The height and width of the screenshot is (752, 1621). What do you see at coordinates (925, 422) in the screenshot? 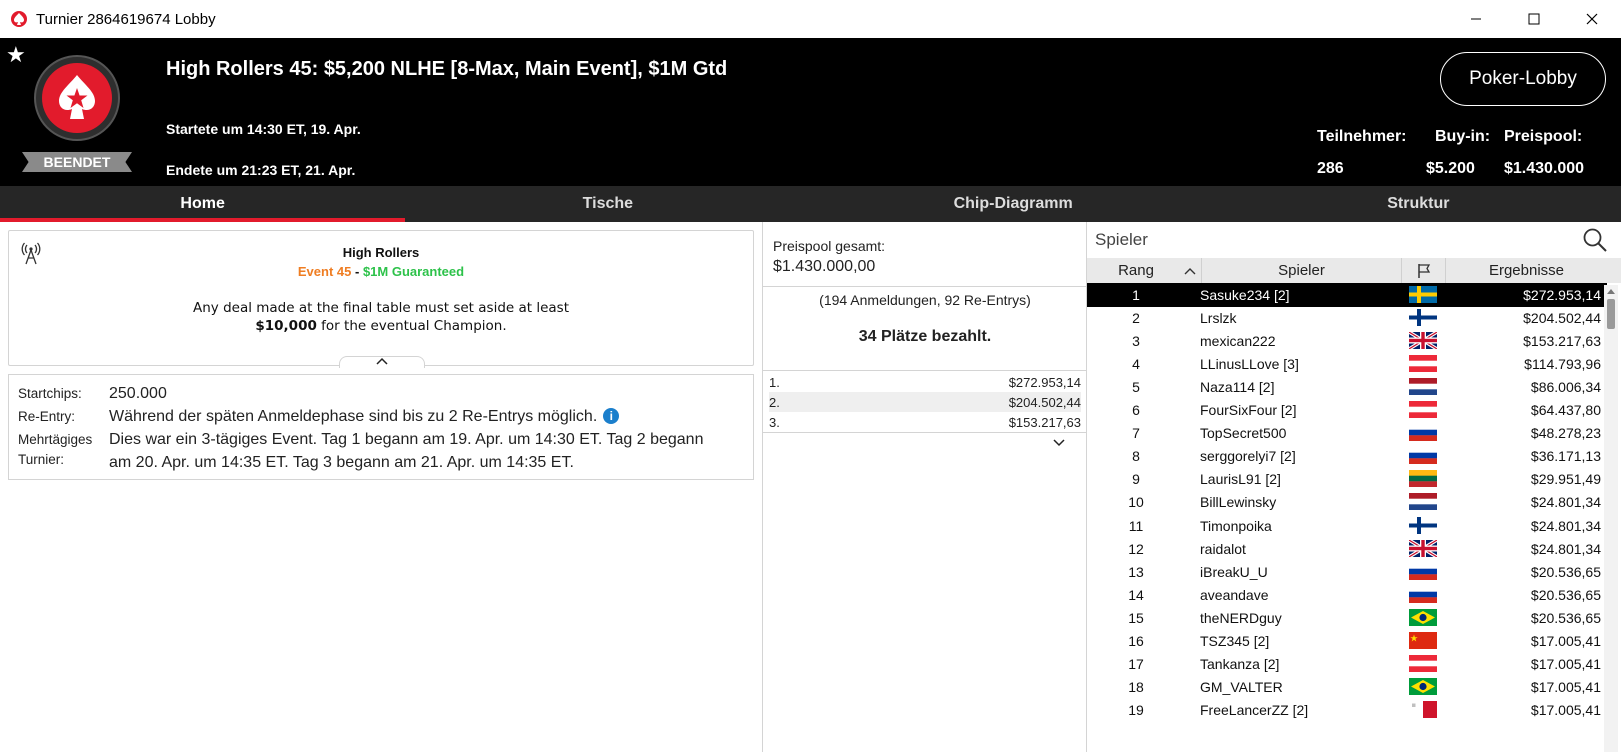
I see `payout-row: 3. $153.217,63` at bounding box center [925, 422].